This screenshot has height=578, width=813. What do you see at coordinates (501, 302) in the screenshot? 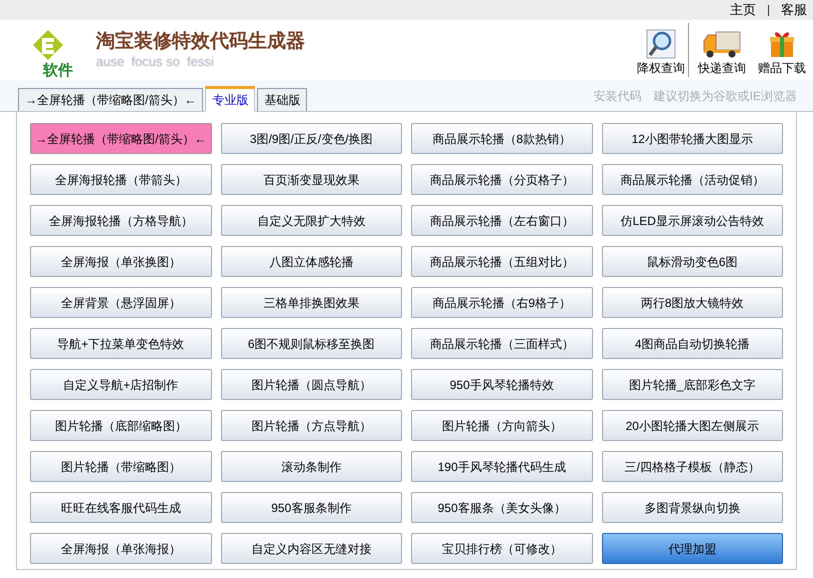
I see `generator-button: 商品展示轮播（右9格子）` at bounding box center [501, 302].